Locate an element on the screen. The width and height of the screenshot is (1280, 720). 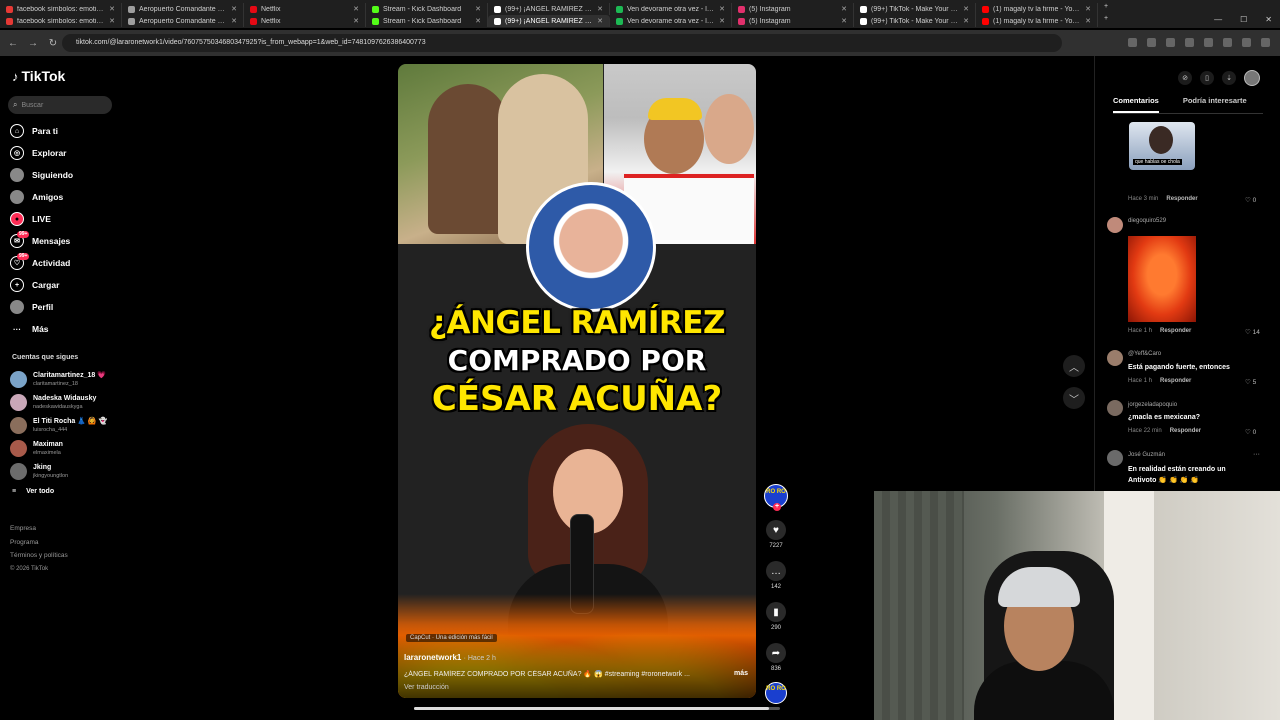
nav-item: ··· Más is located at coordinates (65, 329).